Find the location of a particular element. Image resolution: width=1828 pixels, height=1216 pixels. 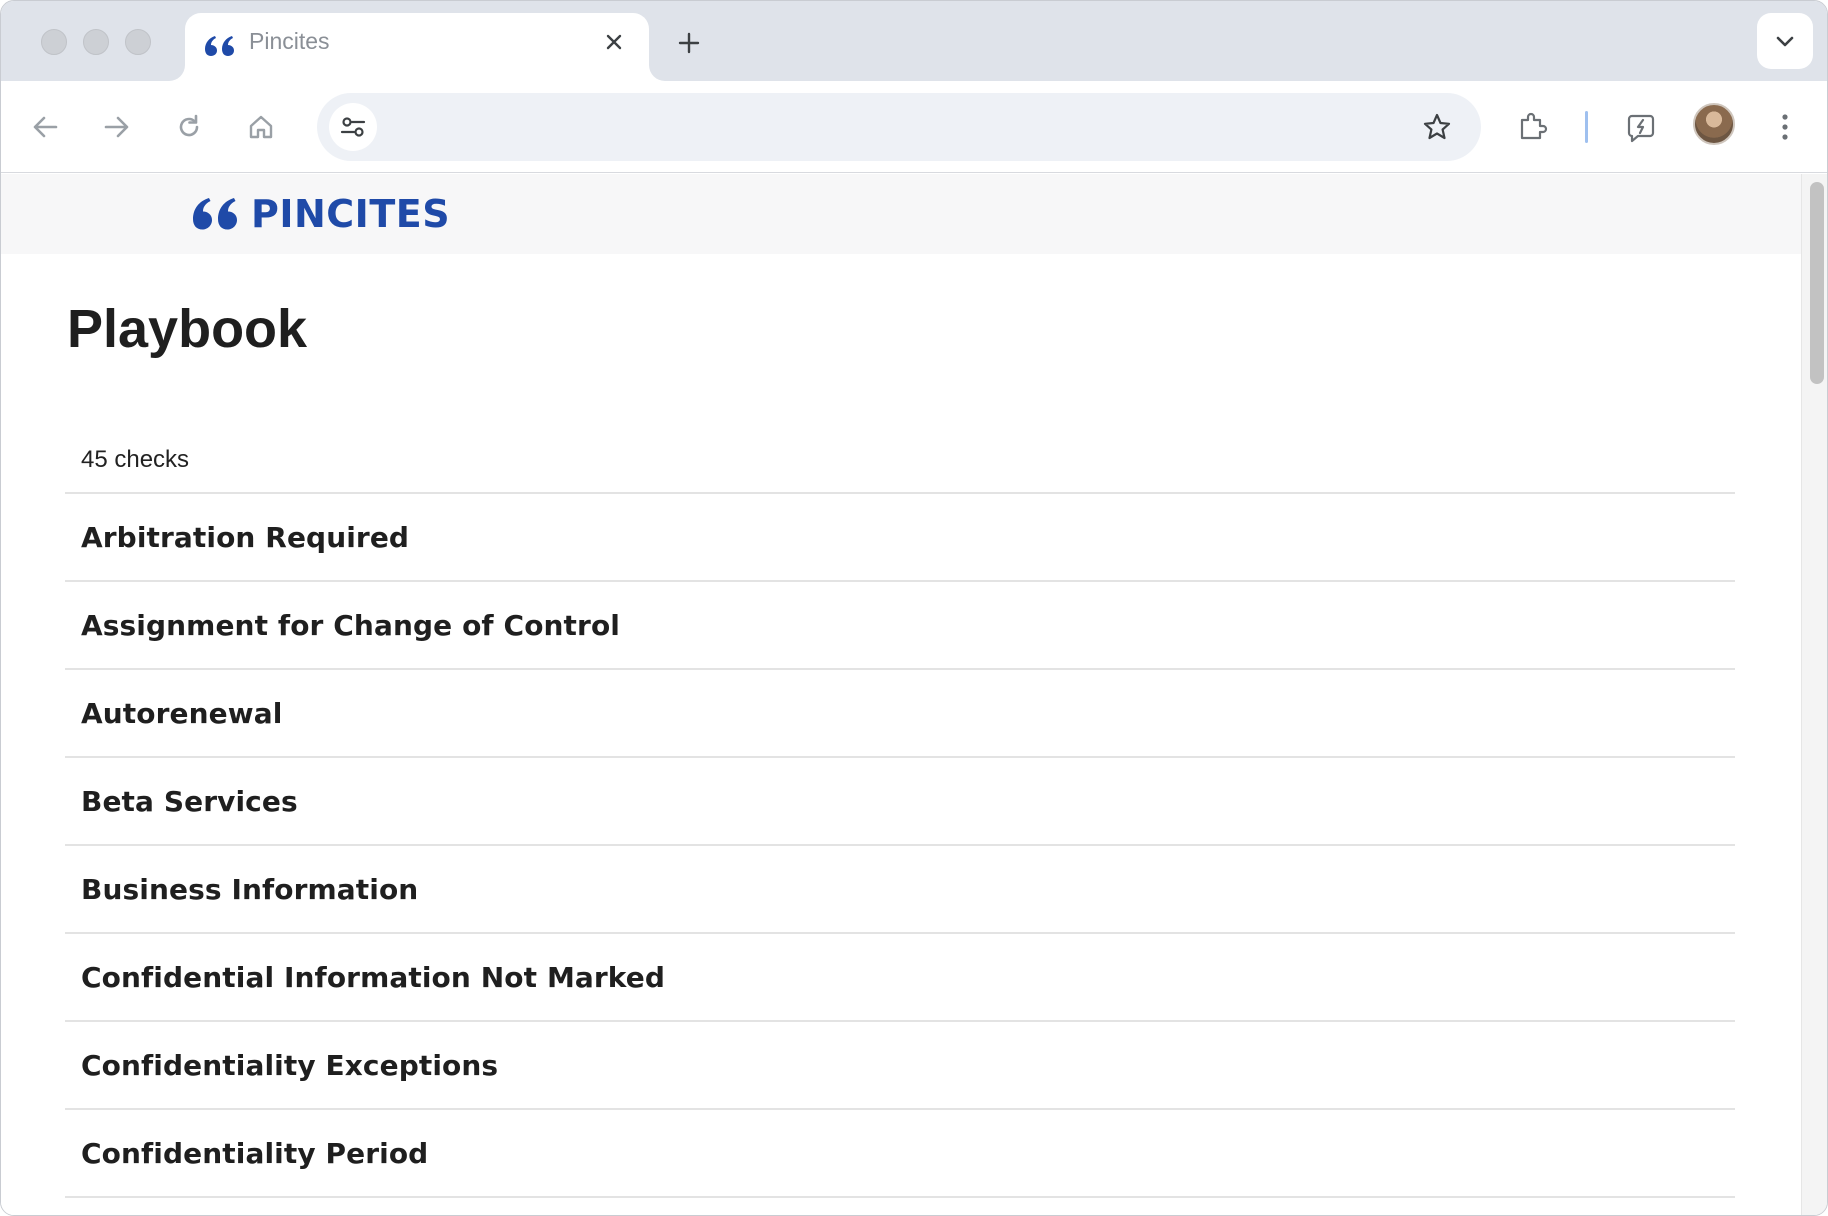

back-arrow-icon is located at coordinates (45, 127).